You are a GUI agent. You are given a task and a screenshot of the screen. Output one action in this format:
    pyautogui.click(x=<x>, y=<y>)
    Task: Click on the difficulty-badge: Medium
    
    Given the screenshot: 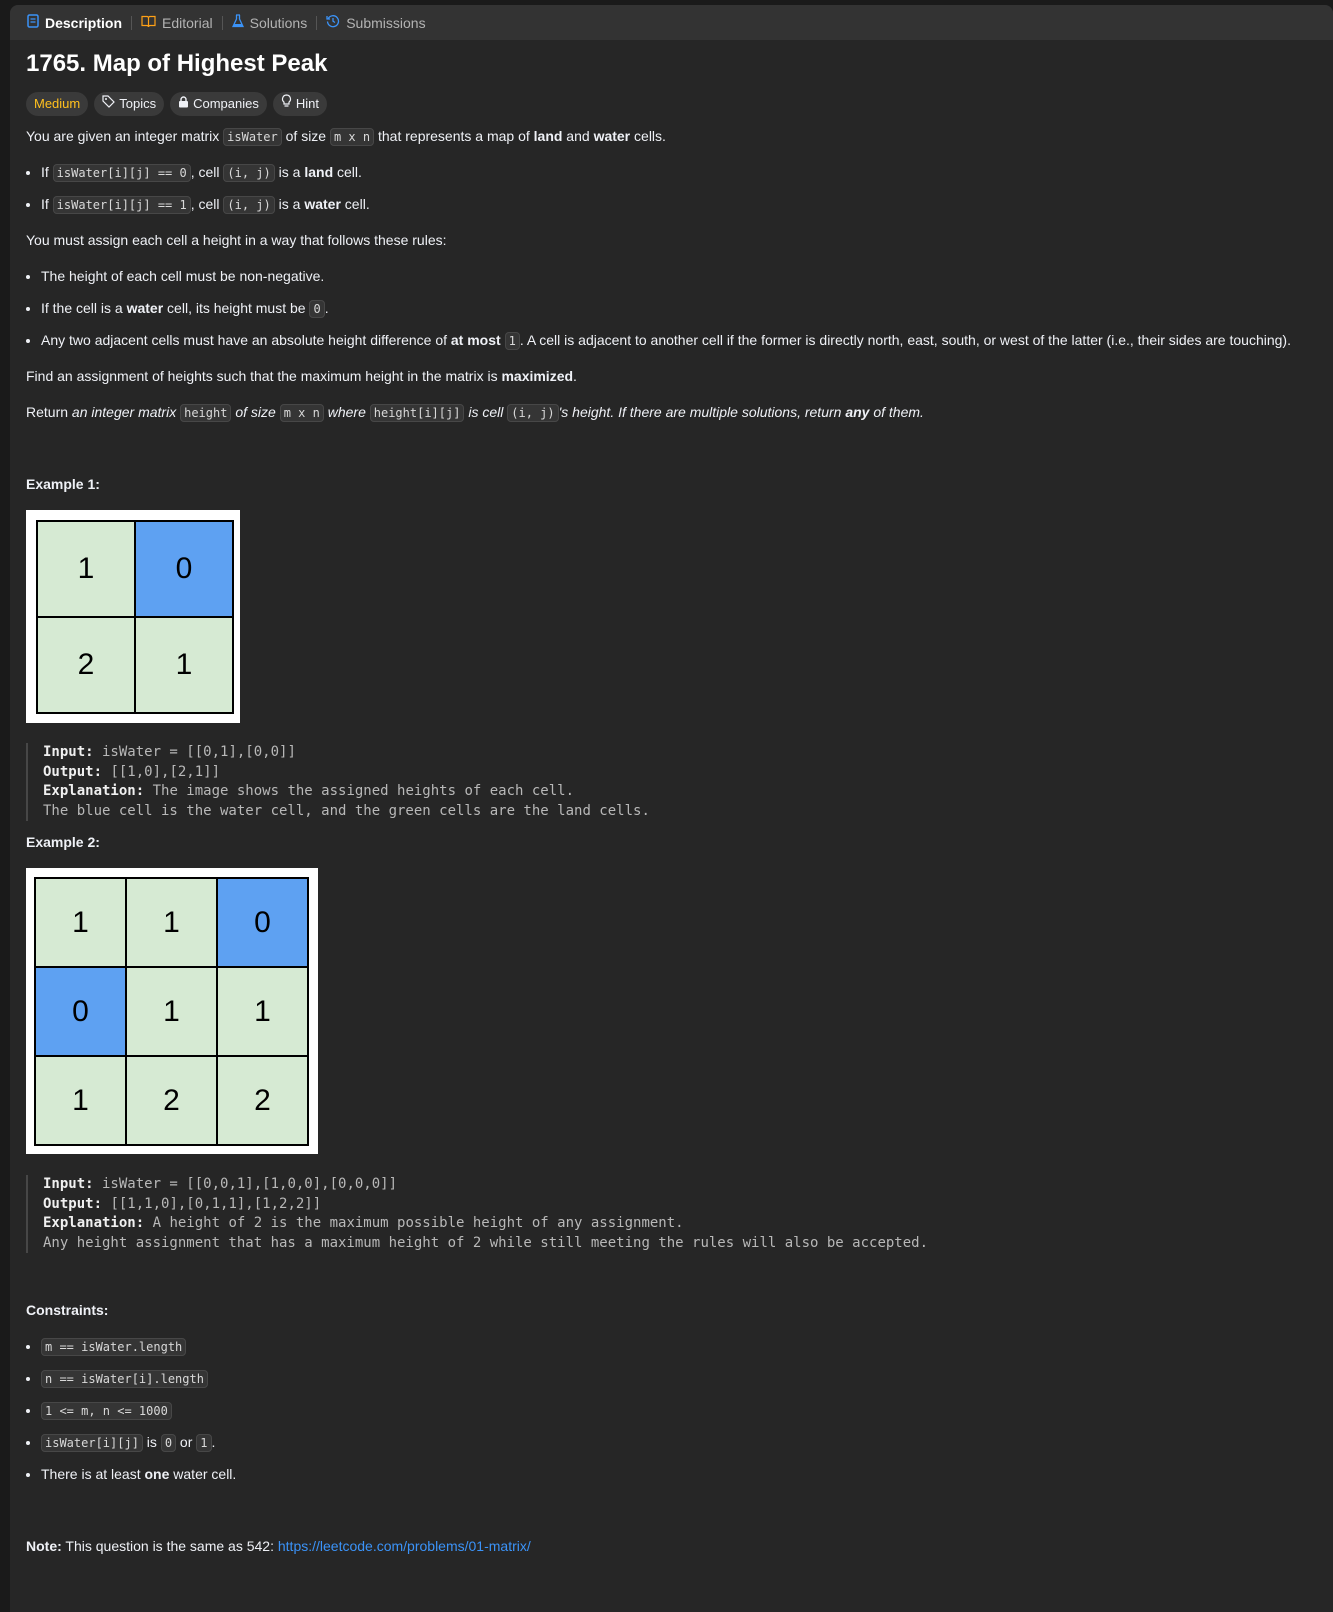 What is the action you would take?
    pyautogui.click(x=57, y=104)
    